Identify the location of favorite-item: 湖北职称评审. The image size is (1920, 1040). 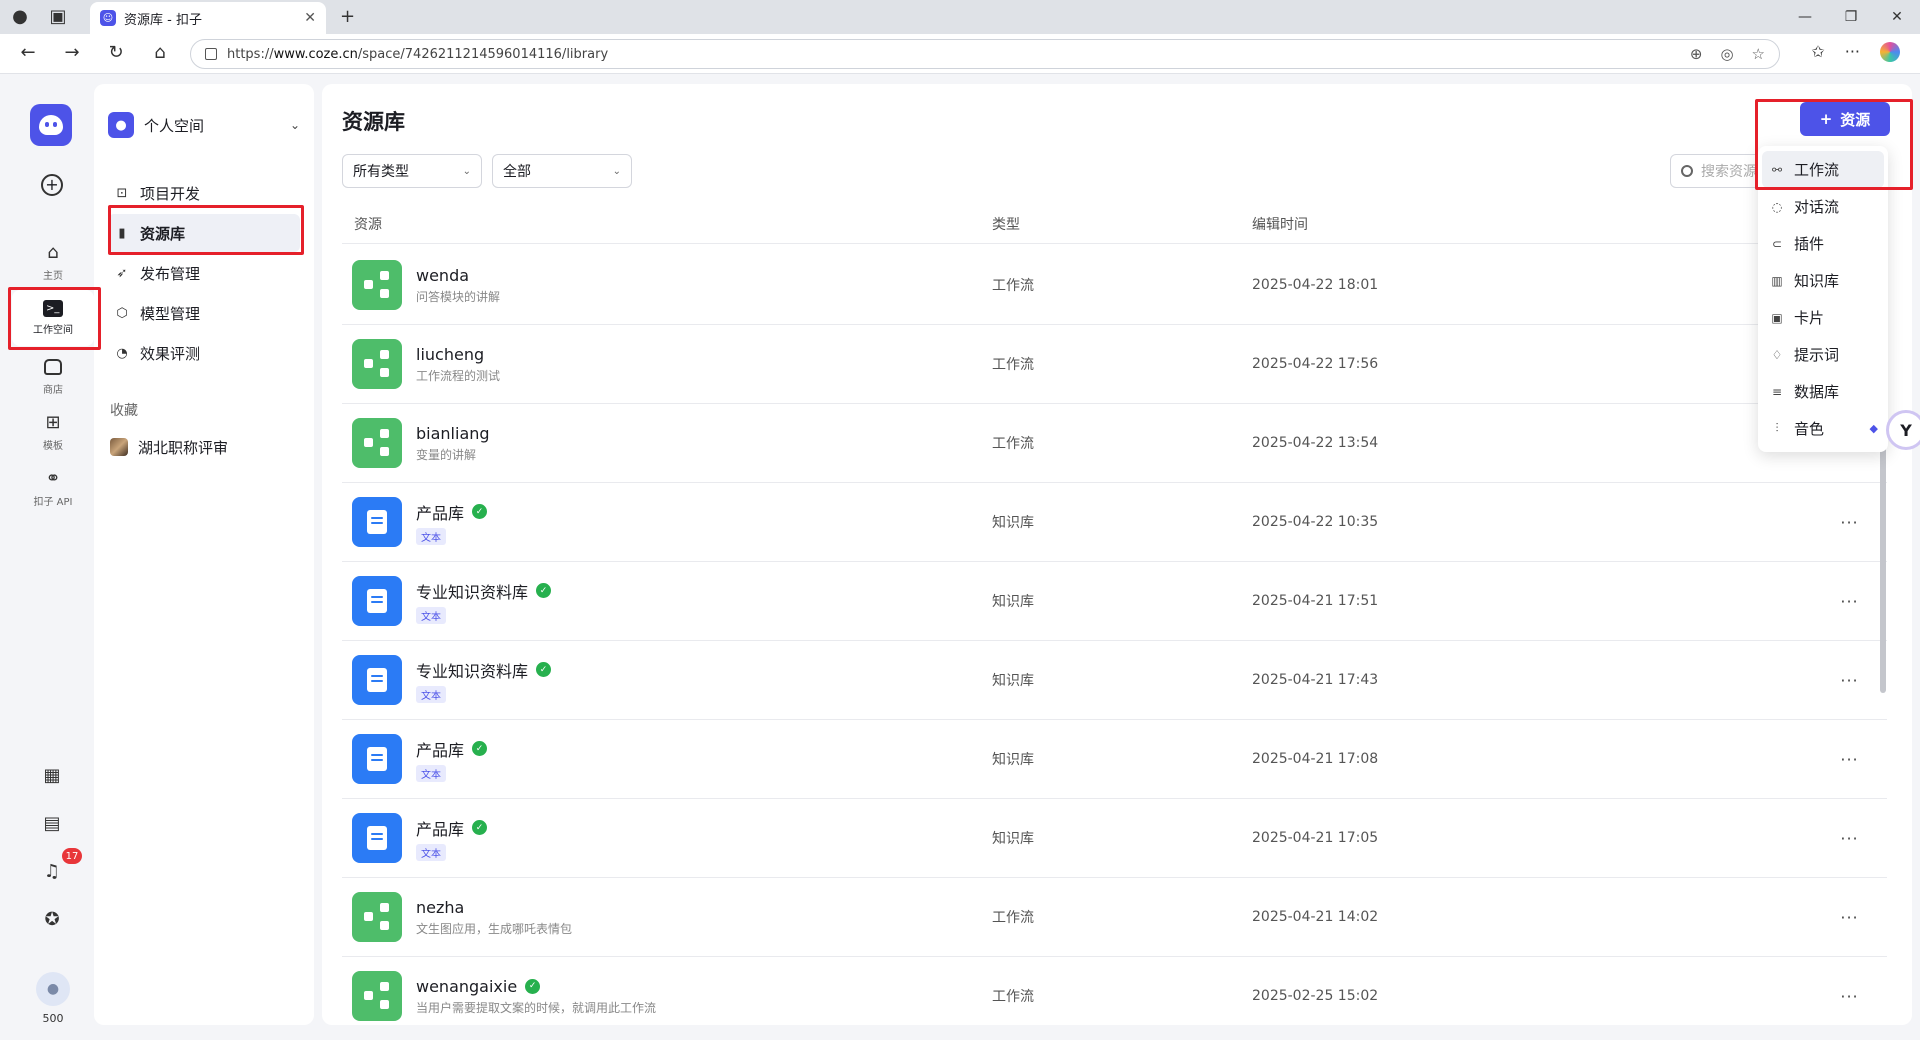
(169, 447).